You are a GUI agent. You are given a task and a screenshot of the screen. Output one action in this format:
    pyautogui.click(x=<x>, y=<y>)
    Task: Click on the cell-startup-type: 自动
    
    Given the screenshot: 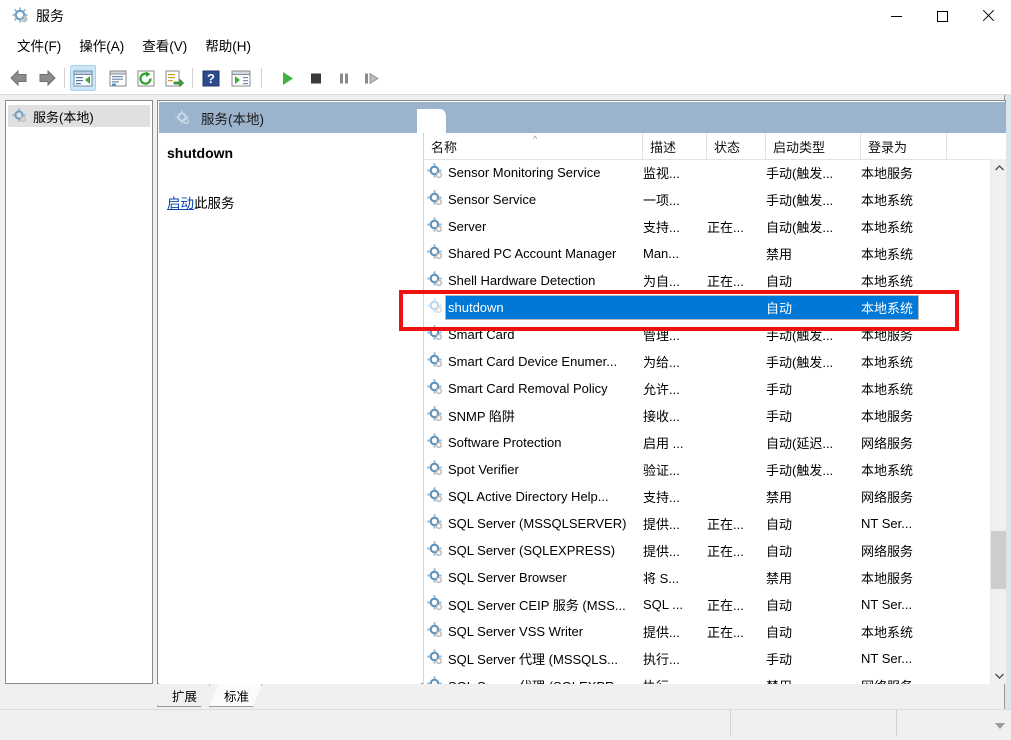 What is the action you would take?
    pyautogui.click(x=779, y=281)
    